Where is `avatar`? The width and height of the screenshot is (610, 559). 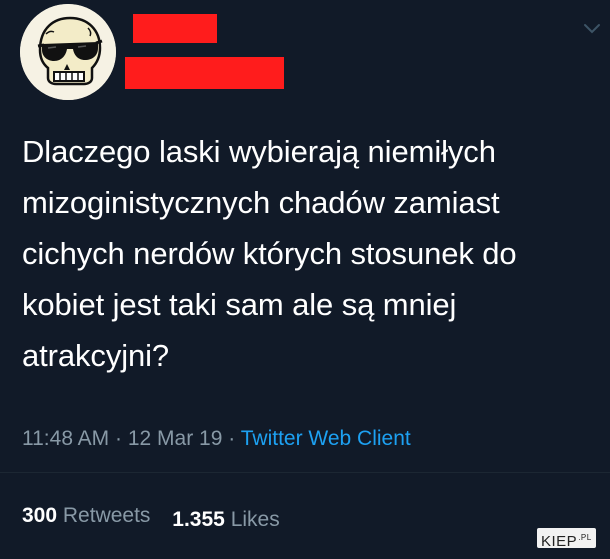 avatar is located at coordinates (68, 52).